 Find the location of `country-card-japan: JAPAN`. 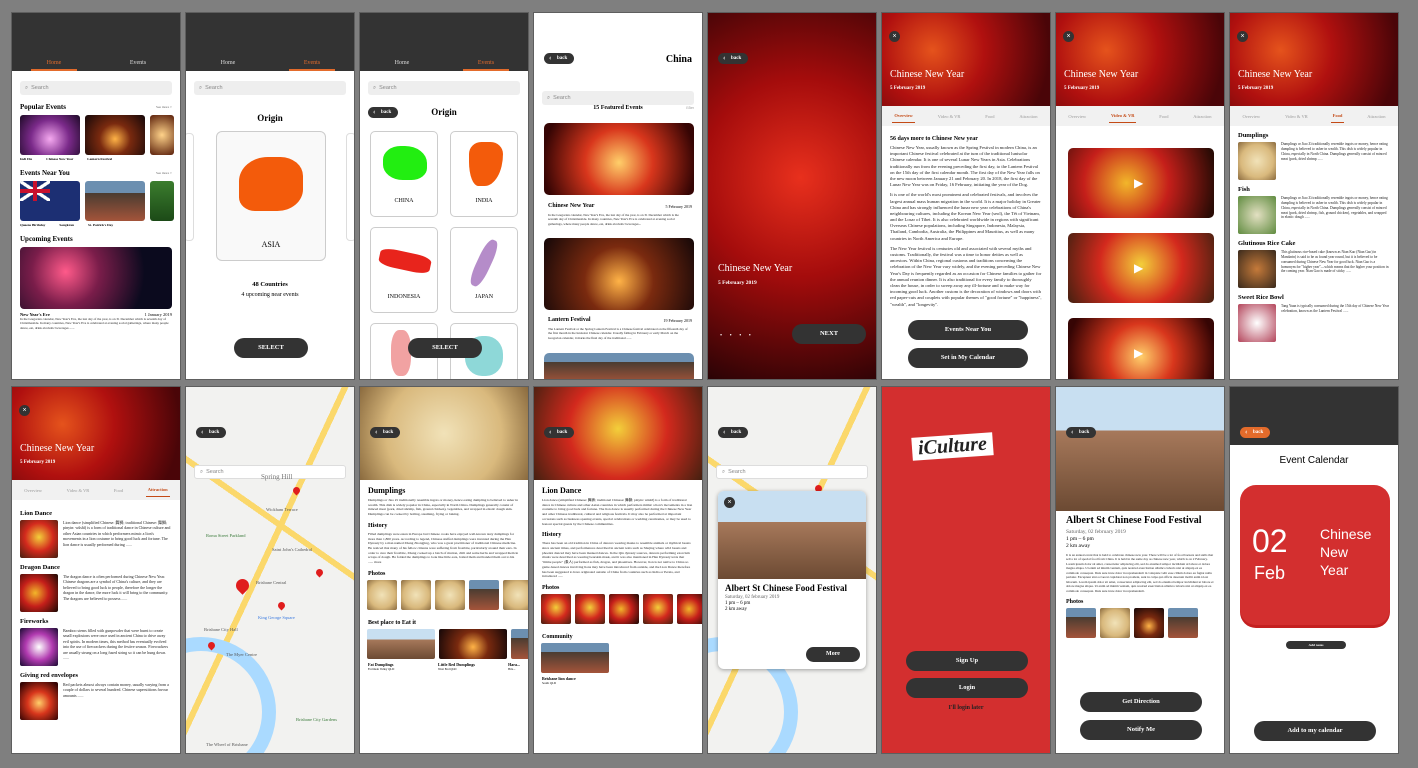

country-card-japan: JAPAN is located at coordinates (484, 270).